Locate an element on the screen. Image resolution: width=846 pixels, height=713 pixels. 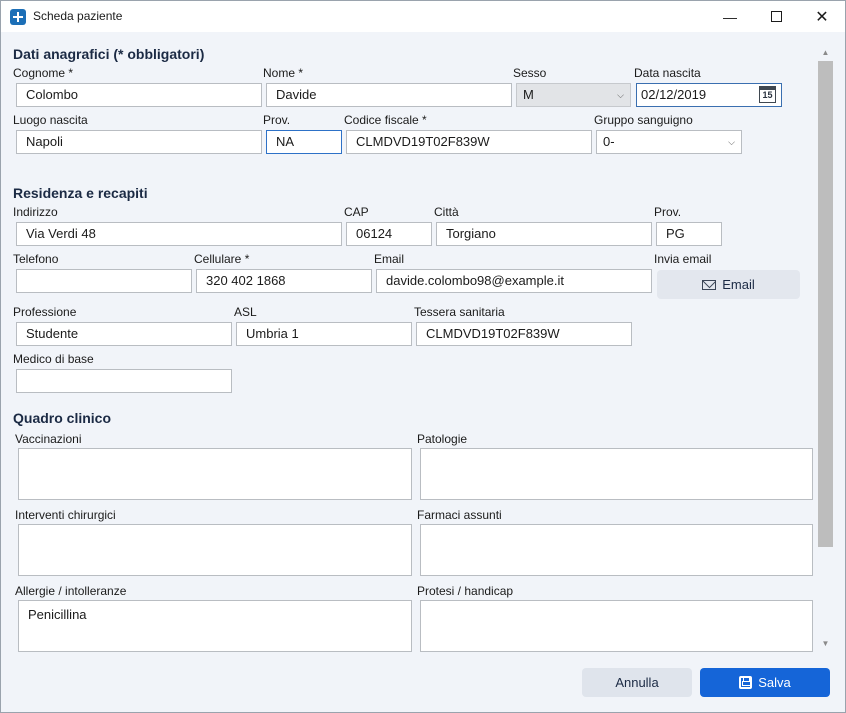
email-field: davide.colombo98@example.it is located at coordinates (514, 281).